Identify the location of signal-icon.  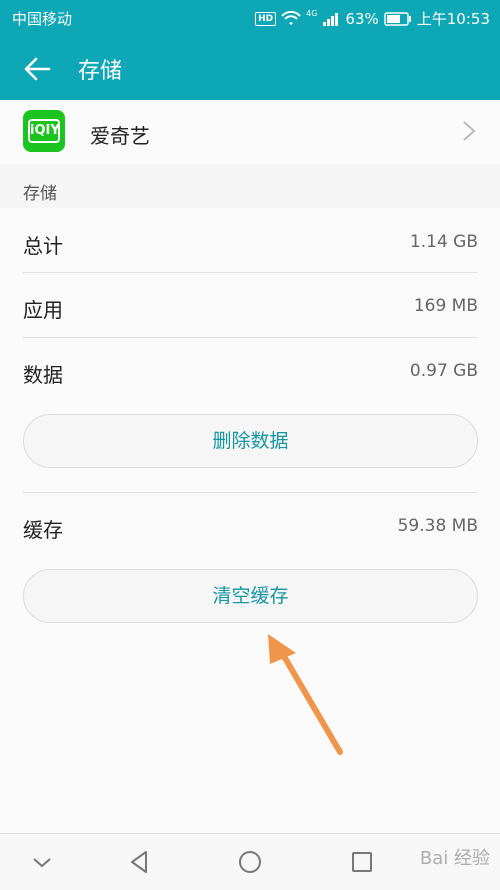
(331, 19).